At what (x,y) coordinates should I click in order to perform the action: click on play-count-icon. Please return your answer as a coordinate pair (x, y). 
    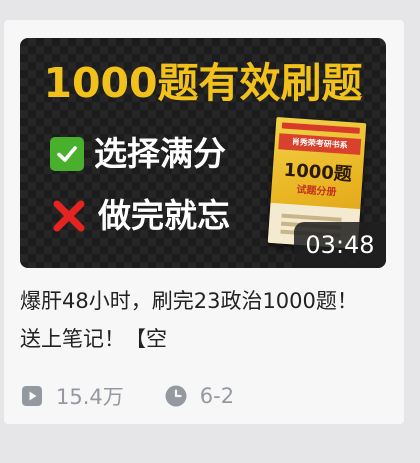
    Looking at the image, I should click on (32, 396).